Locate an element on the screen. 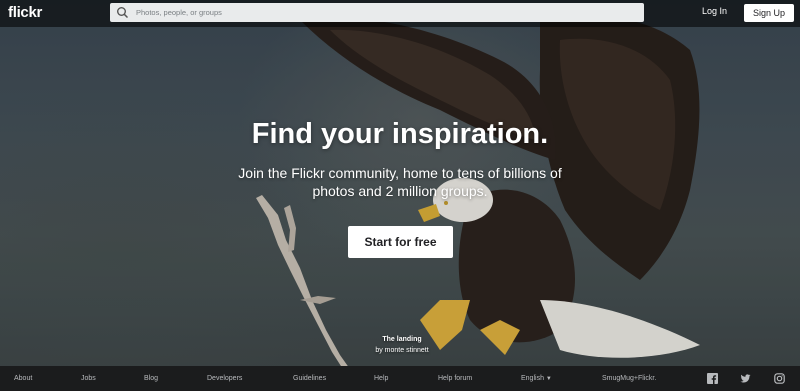  photo-credit-title: The landing is located at coordinates (402, 339).